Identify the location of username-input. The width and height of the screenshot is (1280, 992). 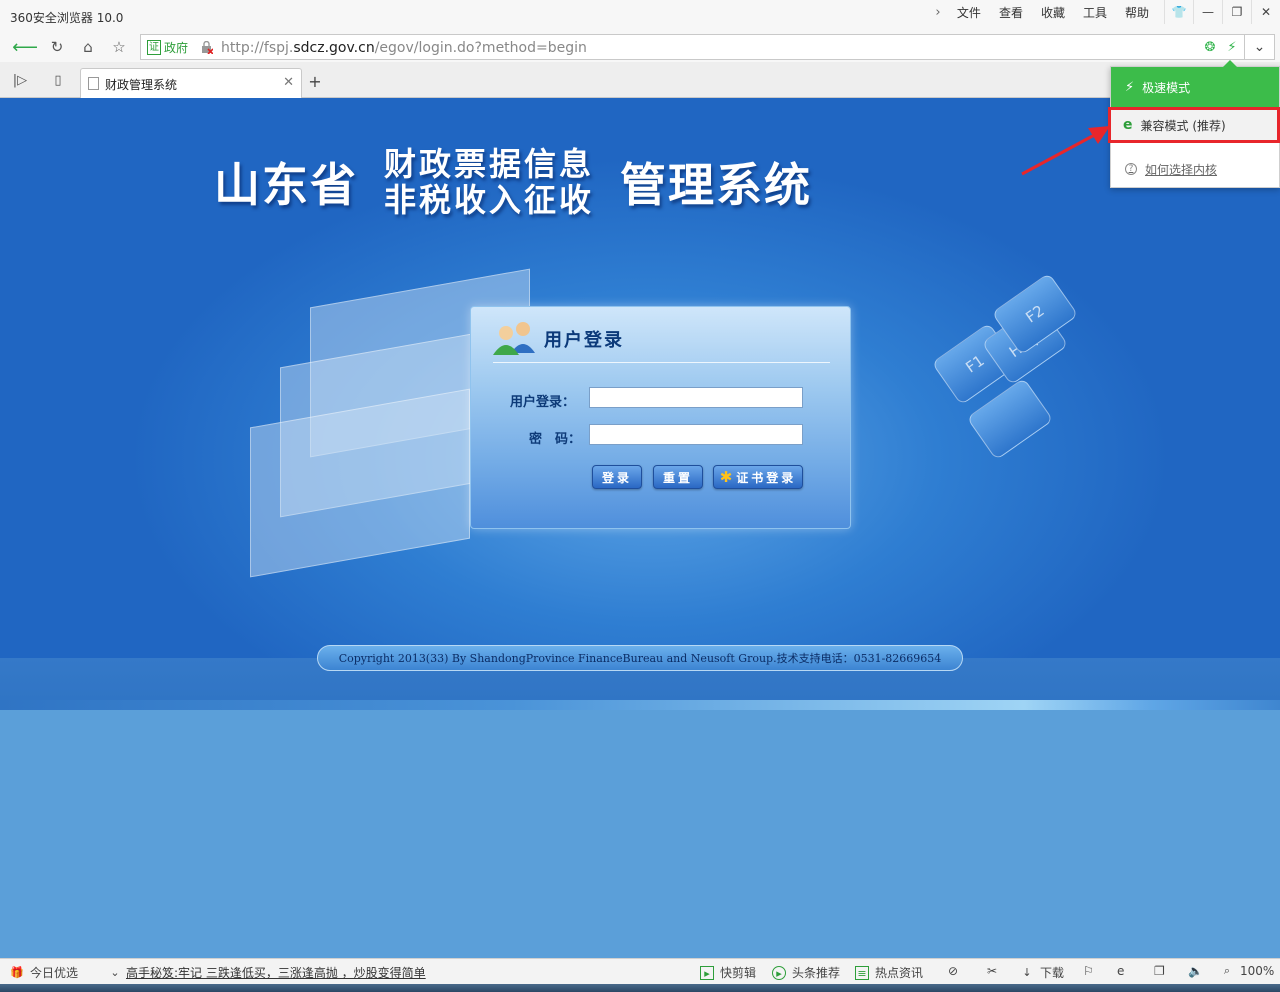
(696, 397).